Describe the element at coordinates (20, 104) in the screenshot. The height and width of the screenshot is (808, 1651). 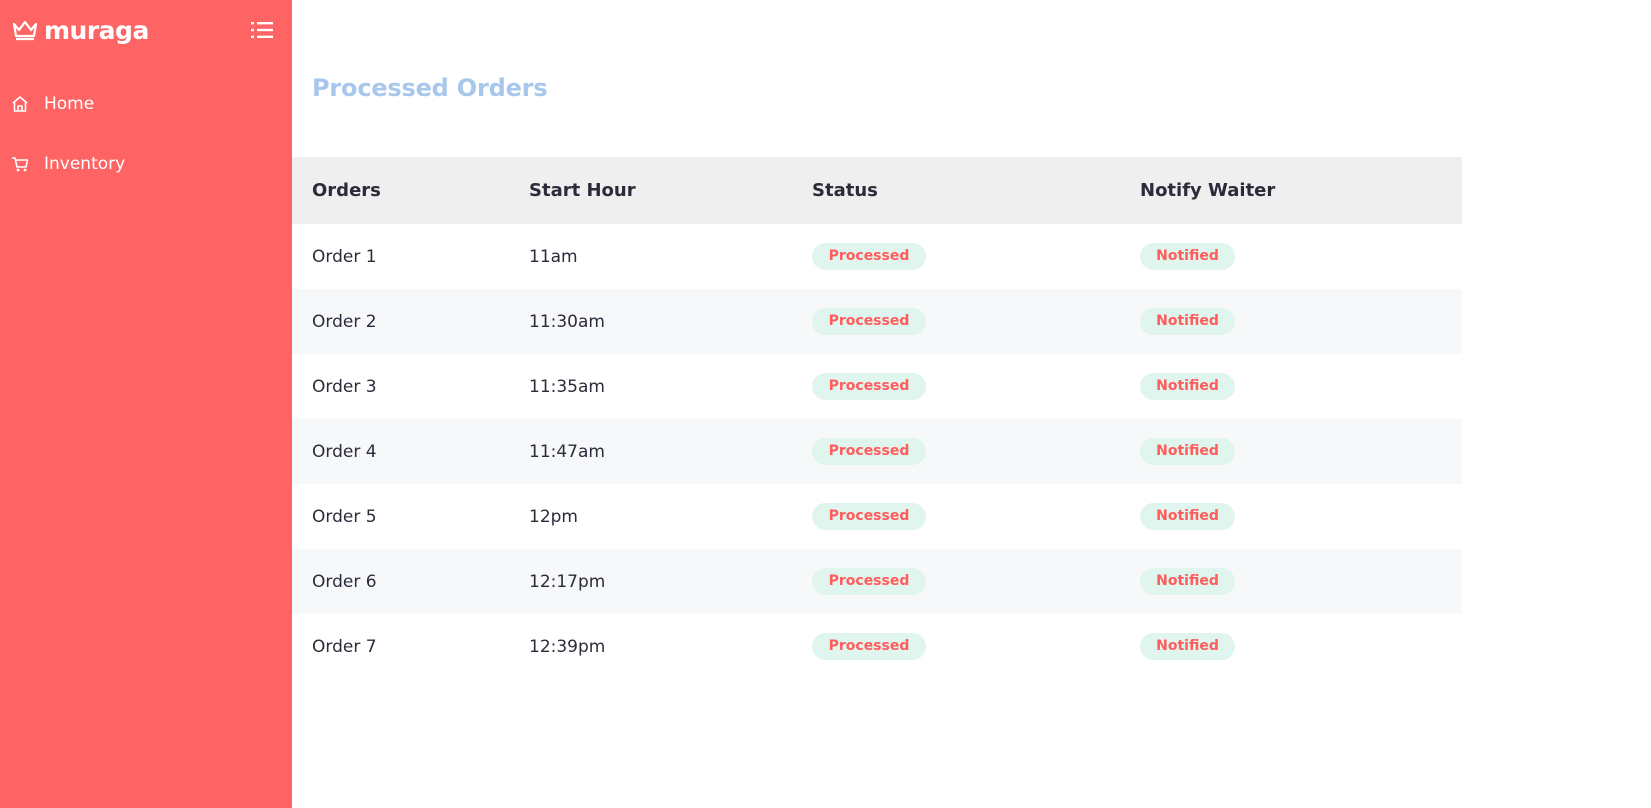
I see `home-icon` at that location.